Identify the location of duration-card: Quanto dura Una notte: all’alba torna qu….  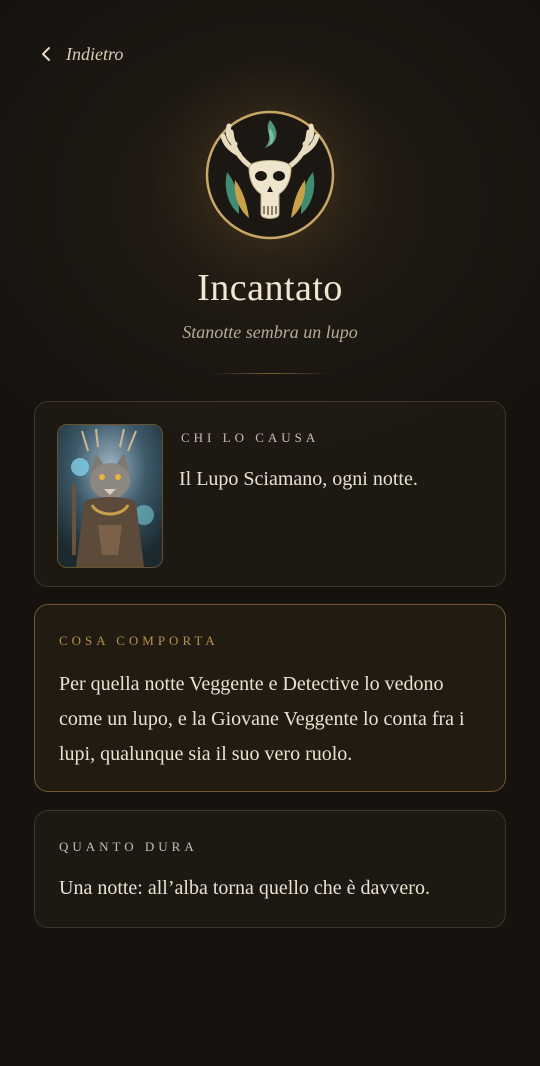
(270, 869).